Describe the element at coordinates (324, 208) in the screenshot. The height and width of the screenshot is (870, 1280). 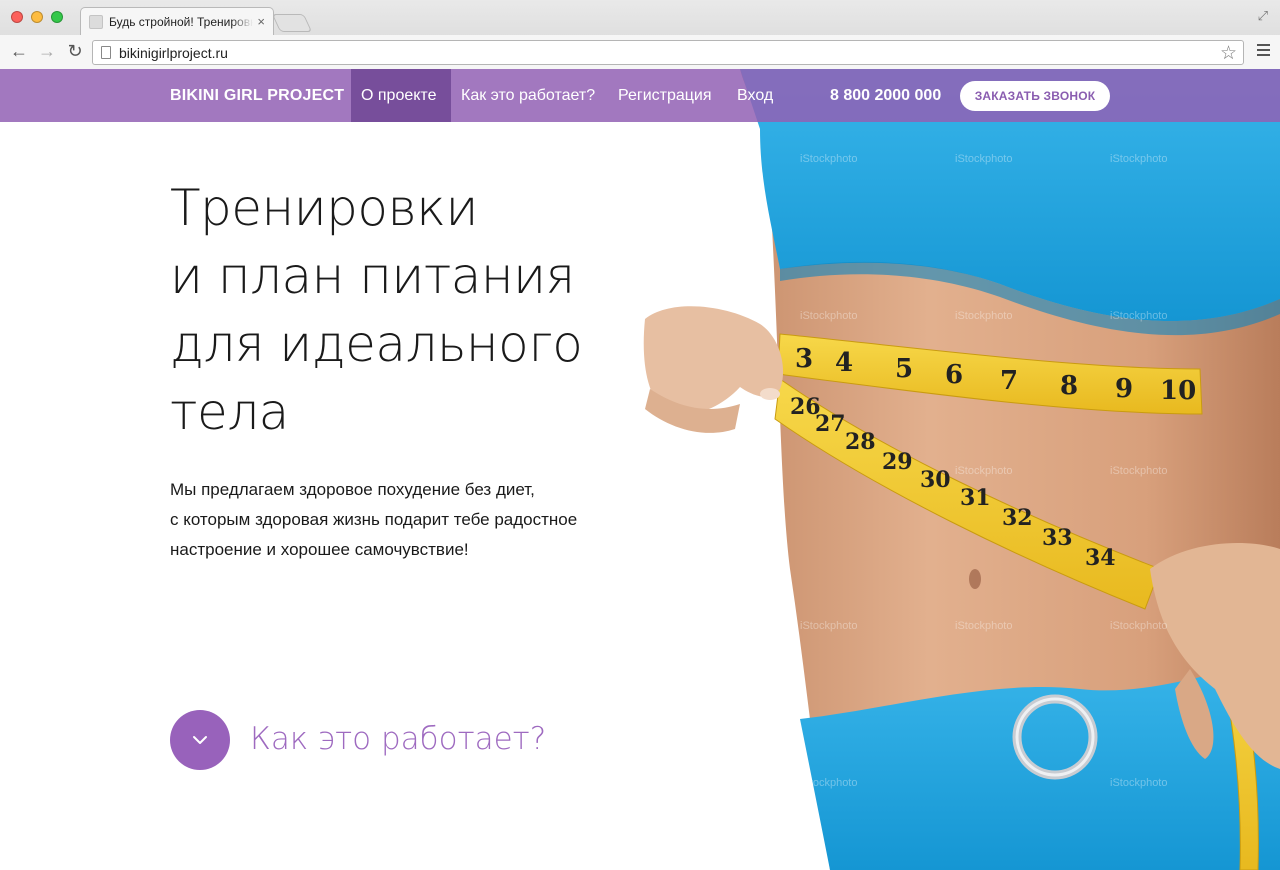
I see `headline-line: Тренировки` at that location.